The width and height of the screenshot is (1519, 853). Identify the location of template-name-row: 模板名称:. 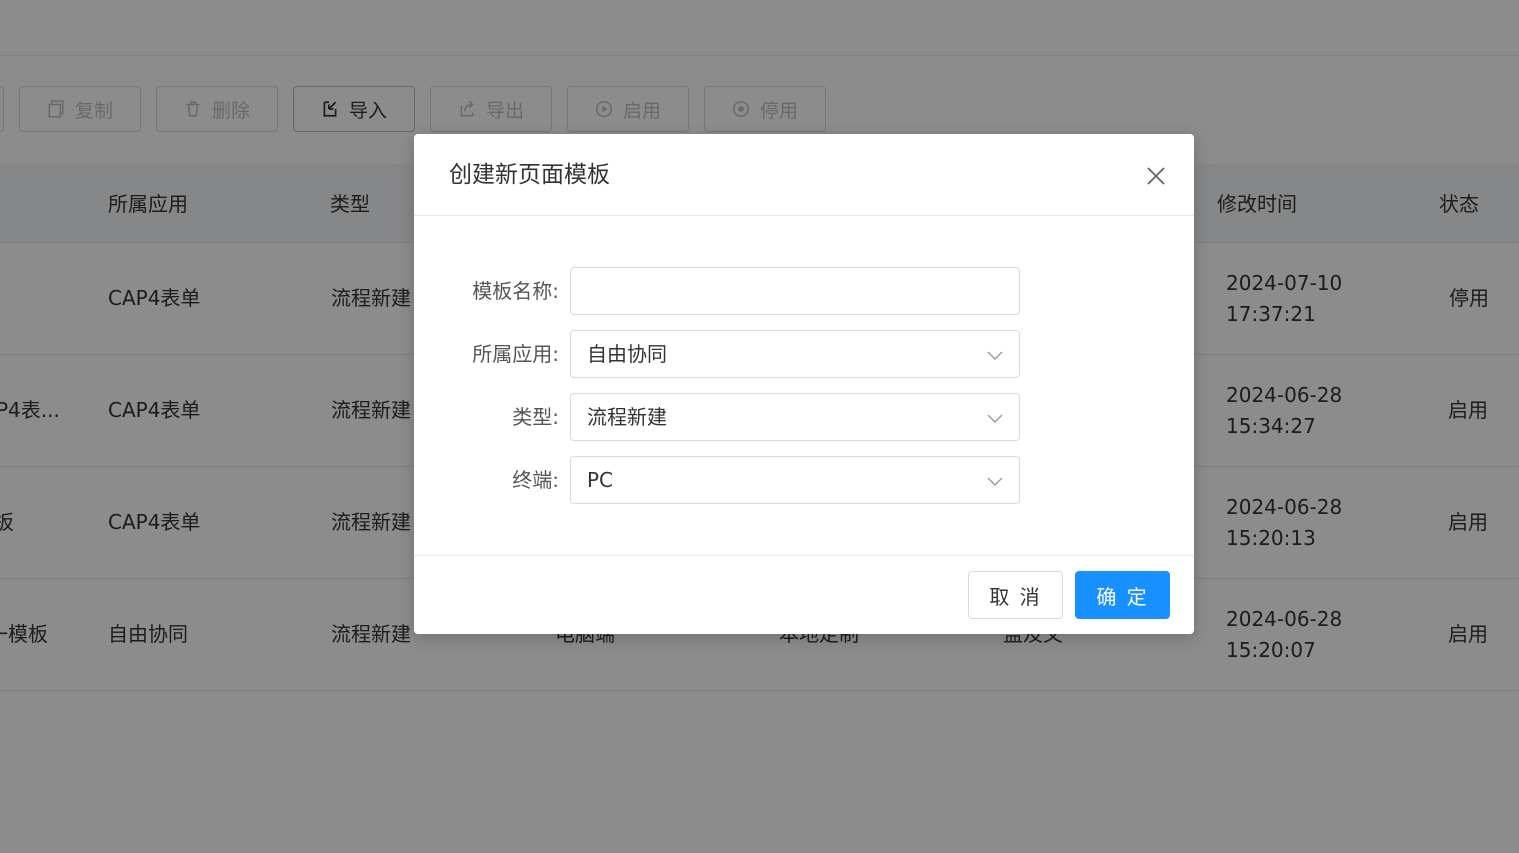
(804, 291).